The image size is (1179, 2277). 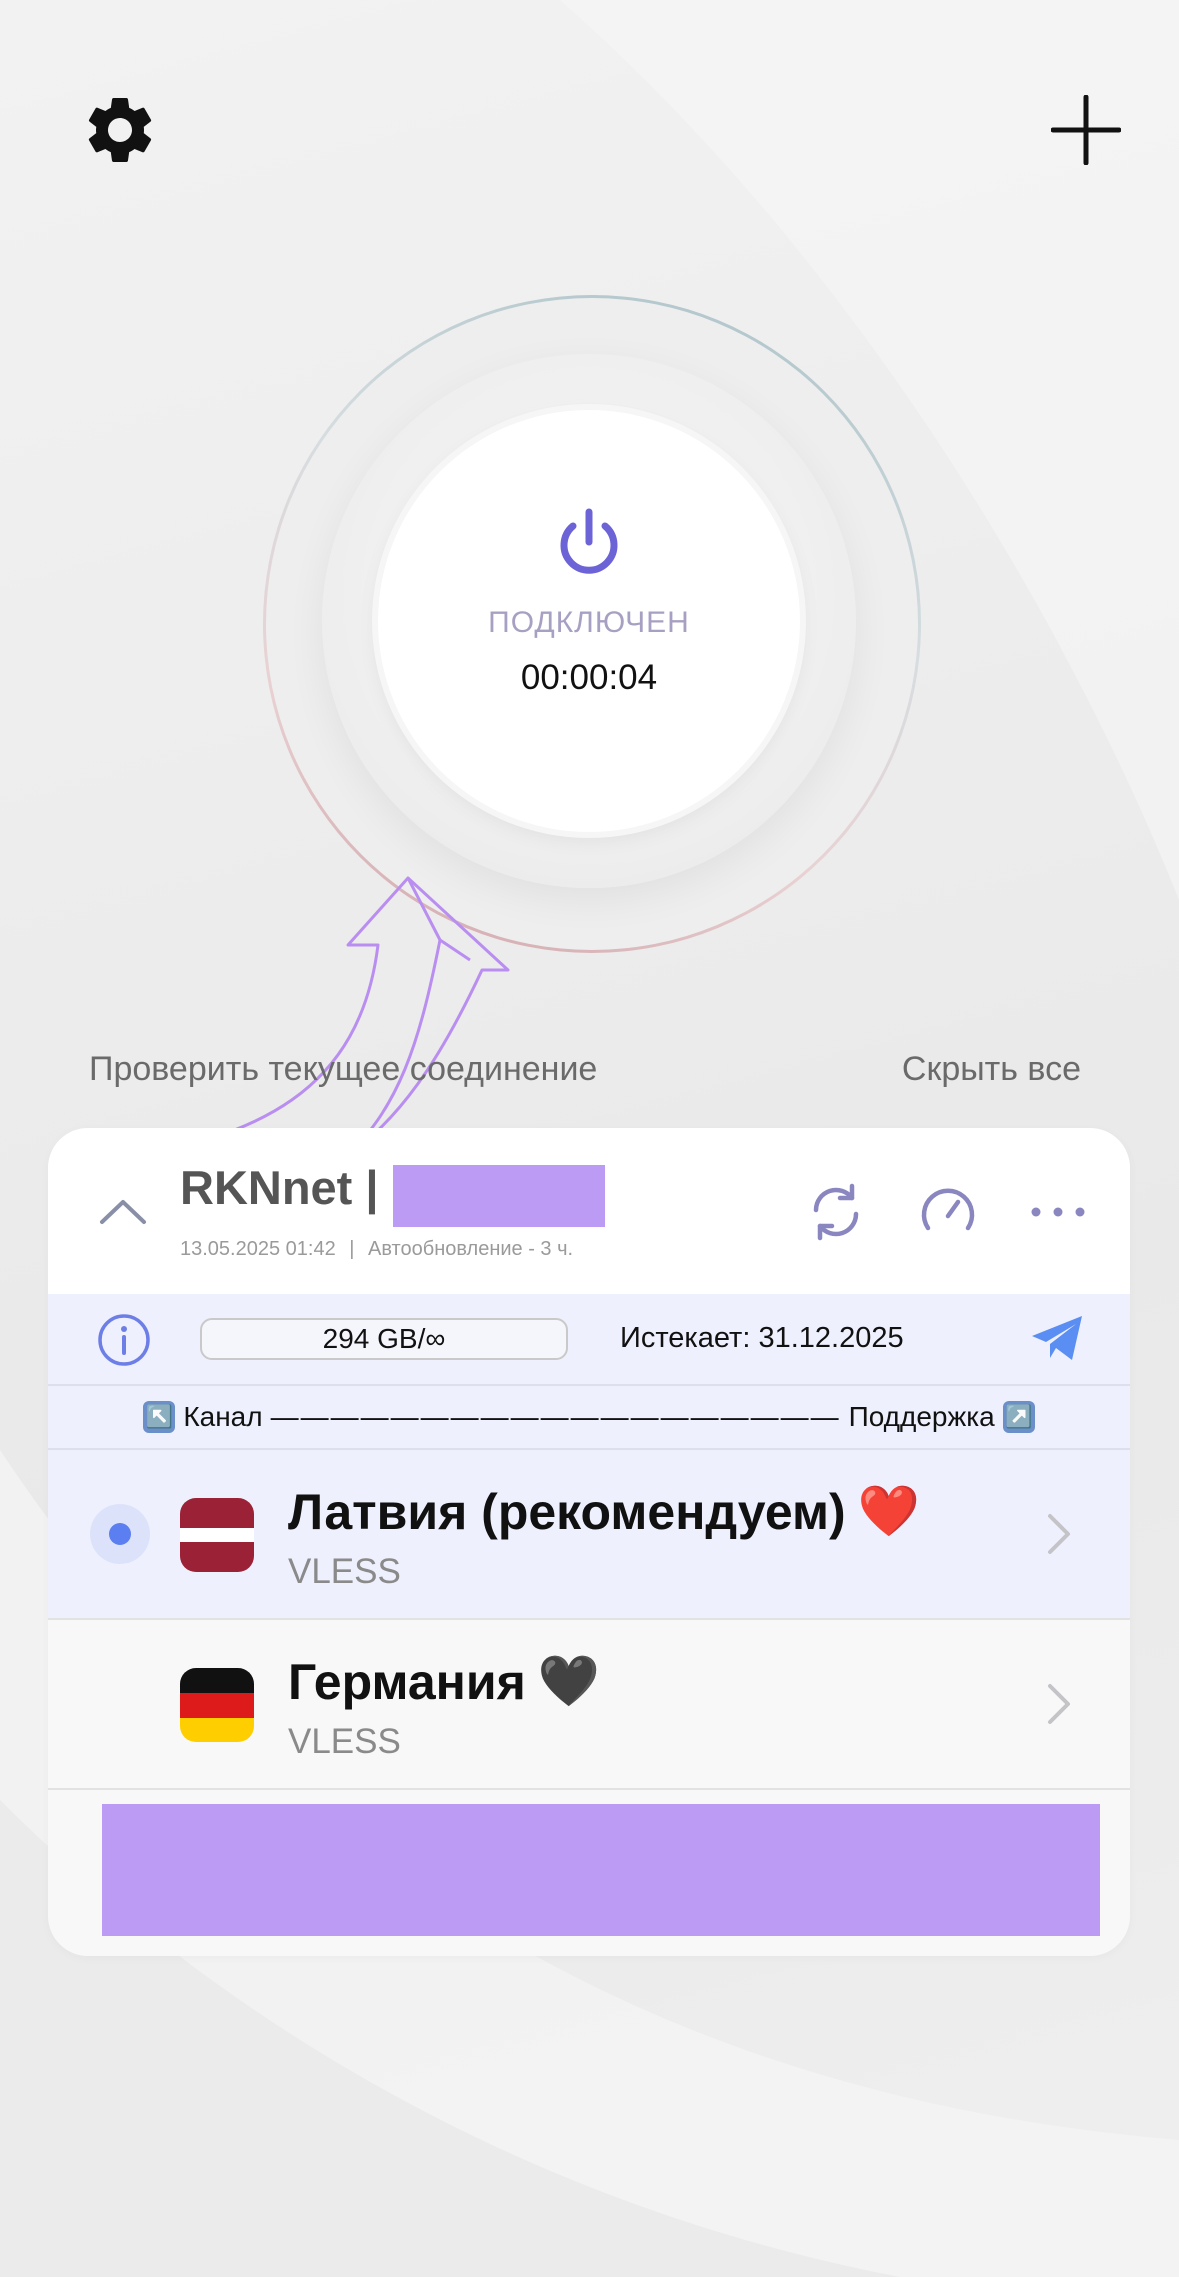 I want to click on more-icon, so click(x=1058, y=1212).